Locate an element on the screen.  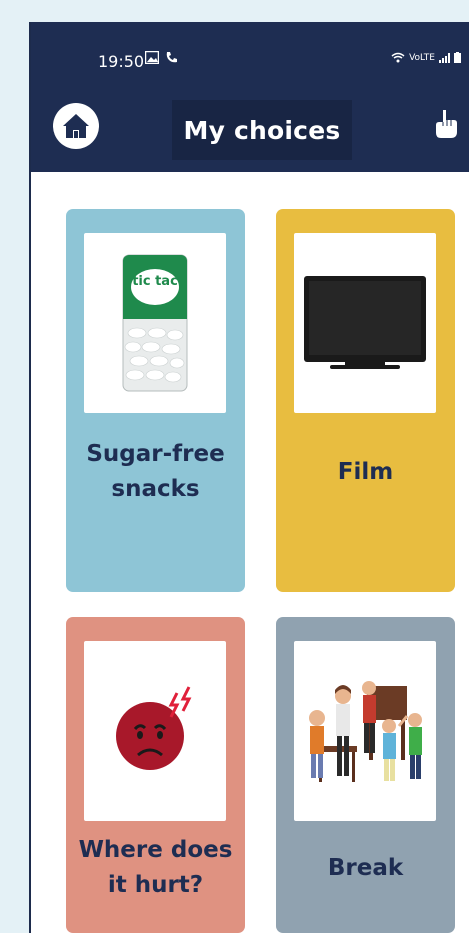
wifi-icon is located at coordinates (398, 57).